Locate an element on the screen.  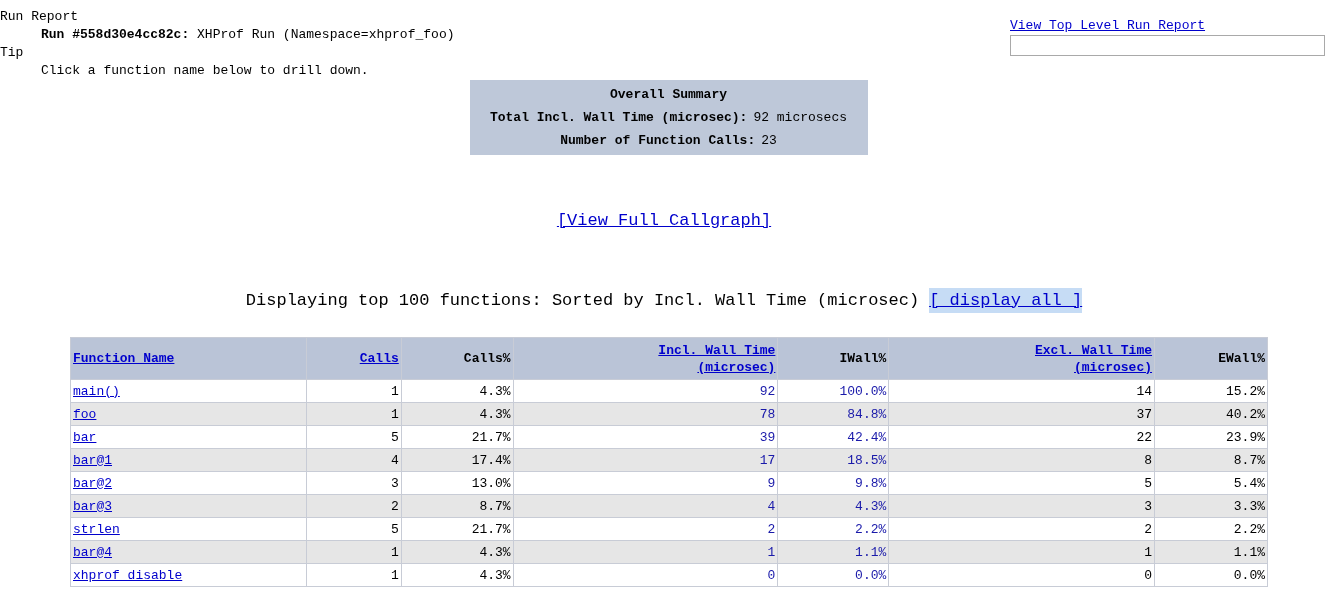
table-cell-value: 84.8% is located at coordinates (867, 414).